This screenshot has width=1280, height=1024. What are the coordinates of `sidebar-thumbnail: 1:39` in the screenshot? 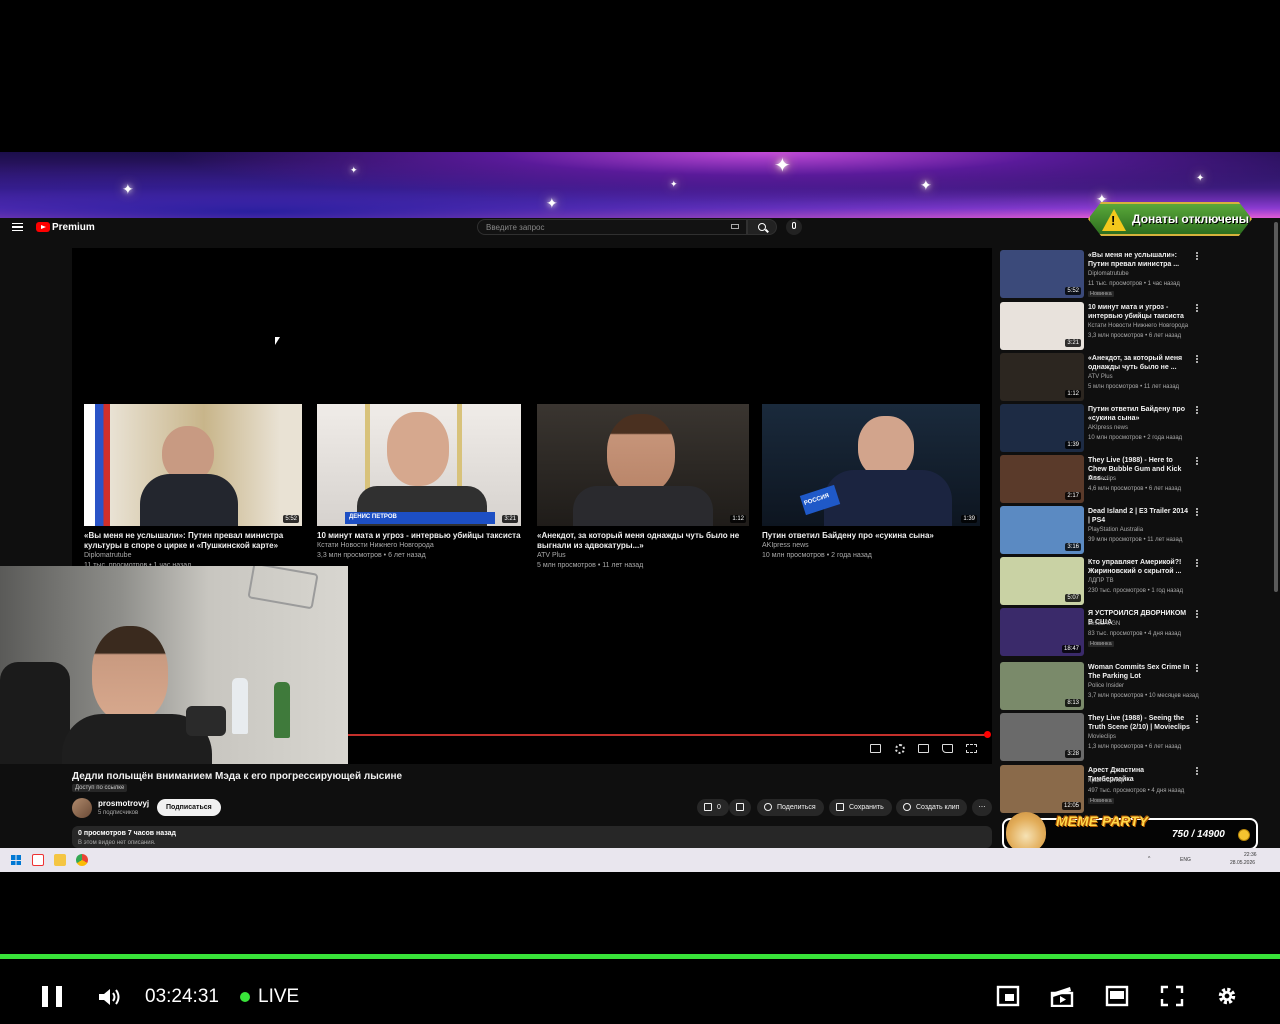 It's located at (1042, 428).